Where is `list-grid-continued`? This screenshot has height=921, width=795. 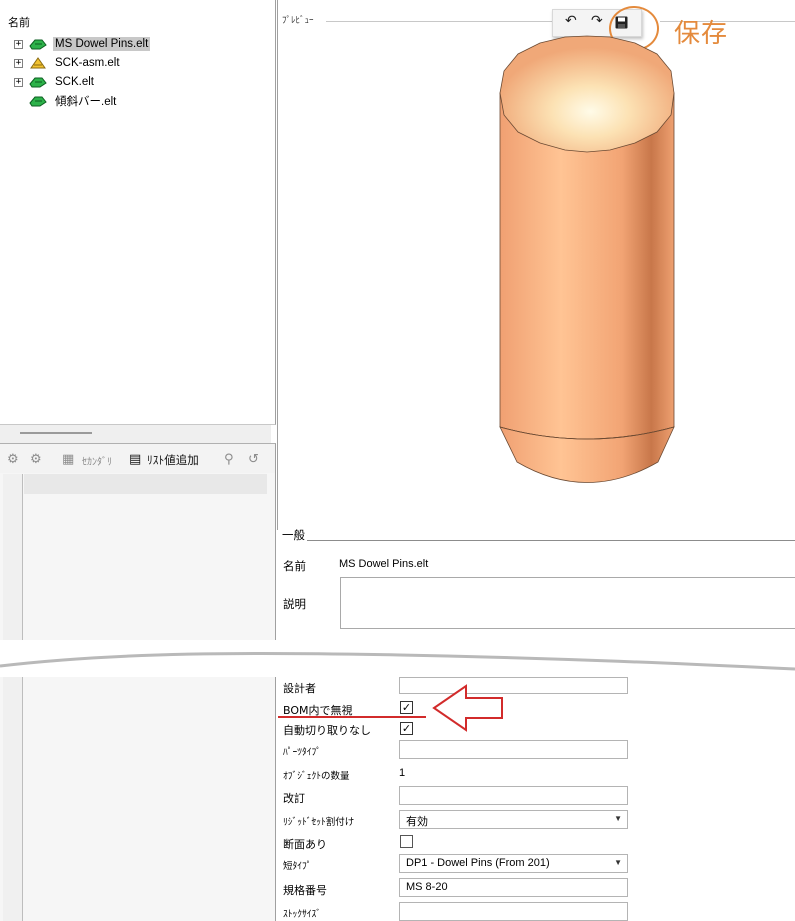
list-grid-continued is located at coordinates (138, 799).